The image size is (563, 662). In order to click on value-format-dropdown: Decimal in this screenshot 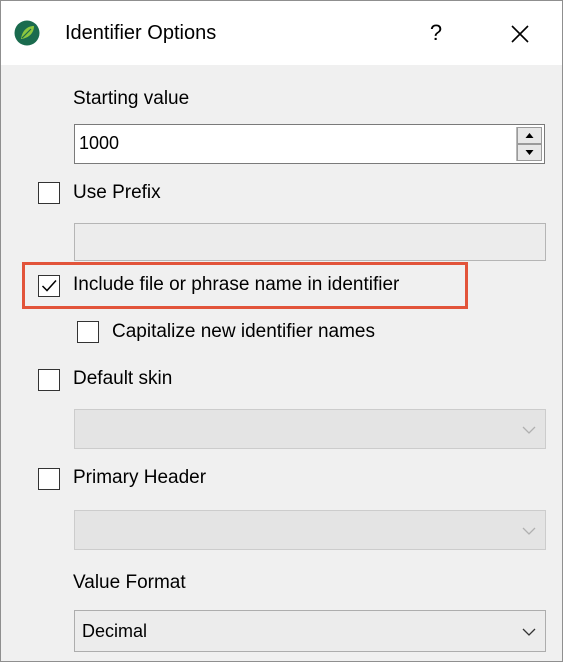, I will do `click(310, 631)`.